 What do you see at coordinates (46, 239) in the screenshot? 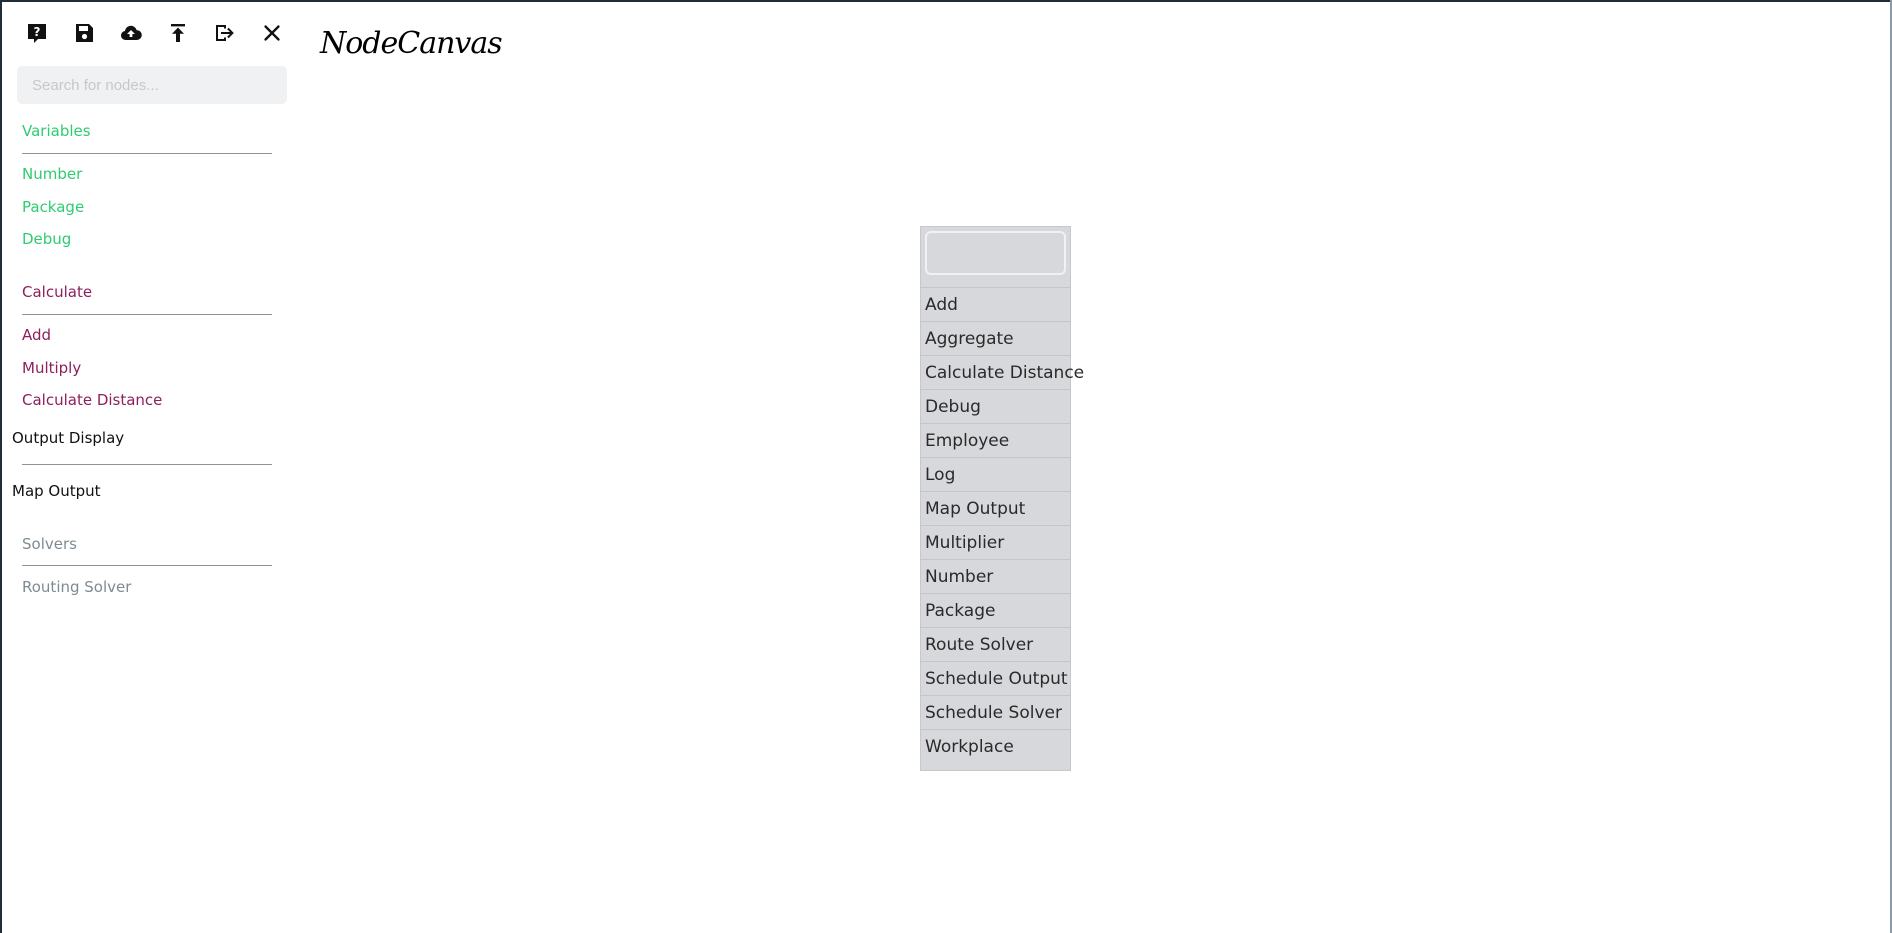
I see `sidebar-item-debug: Debug` at bounding box center [46, 239].